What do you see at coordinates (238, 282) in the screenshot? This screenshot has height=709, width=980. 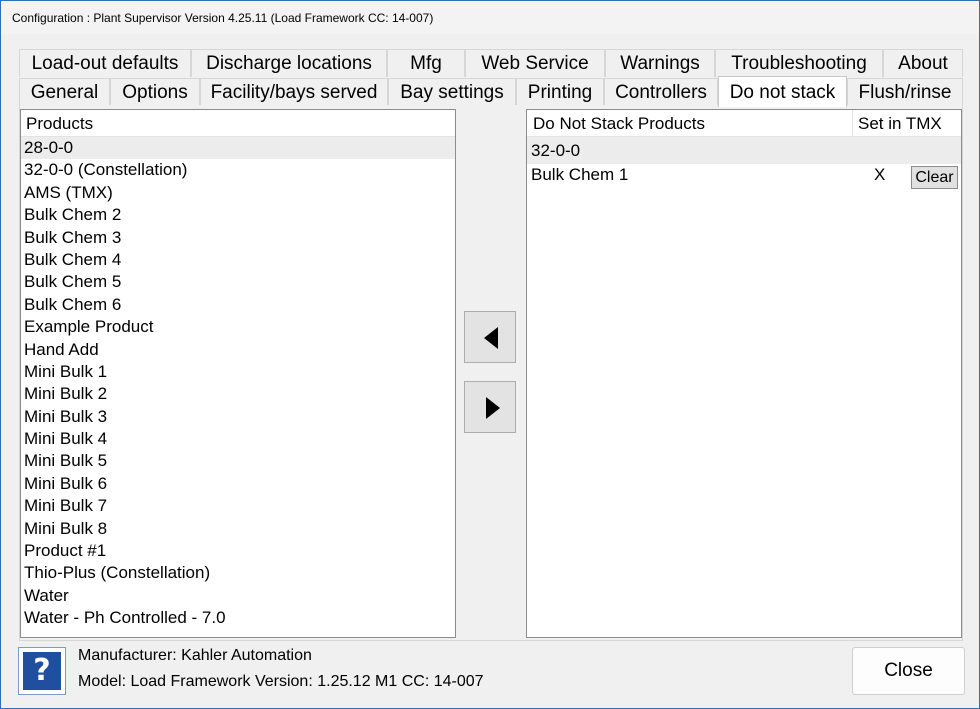 I see `product-item: Bulk Chem 5` at bounding box center [238, 282].